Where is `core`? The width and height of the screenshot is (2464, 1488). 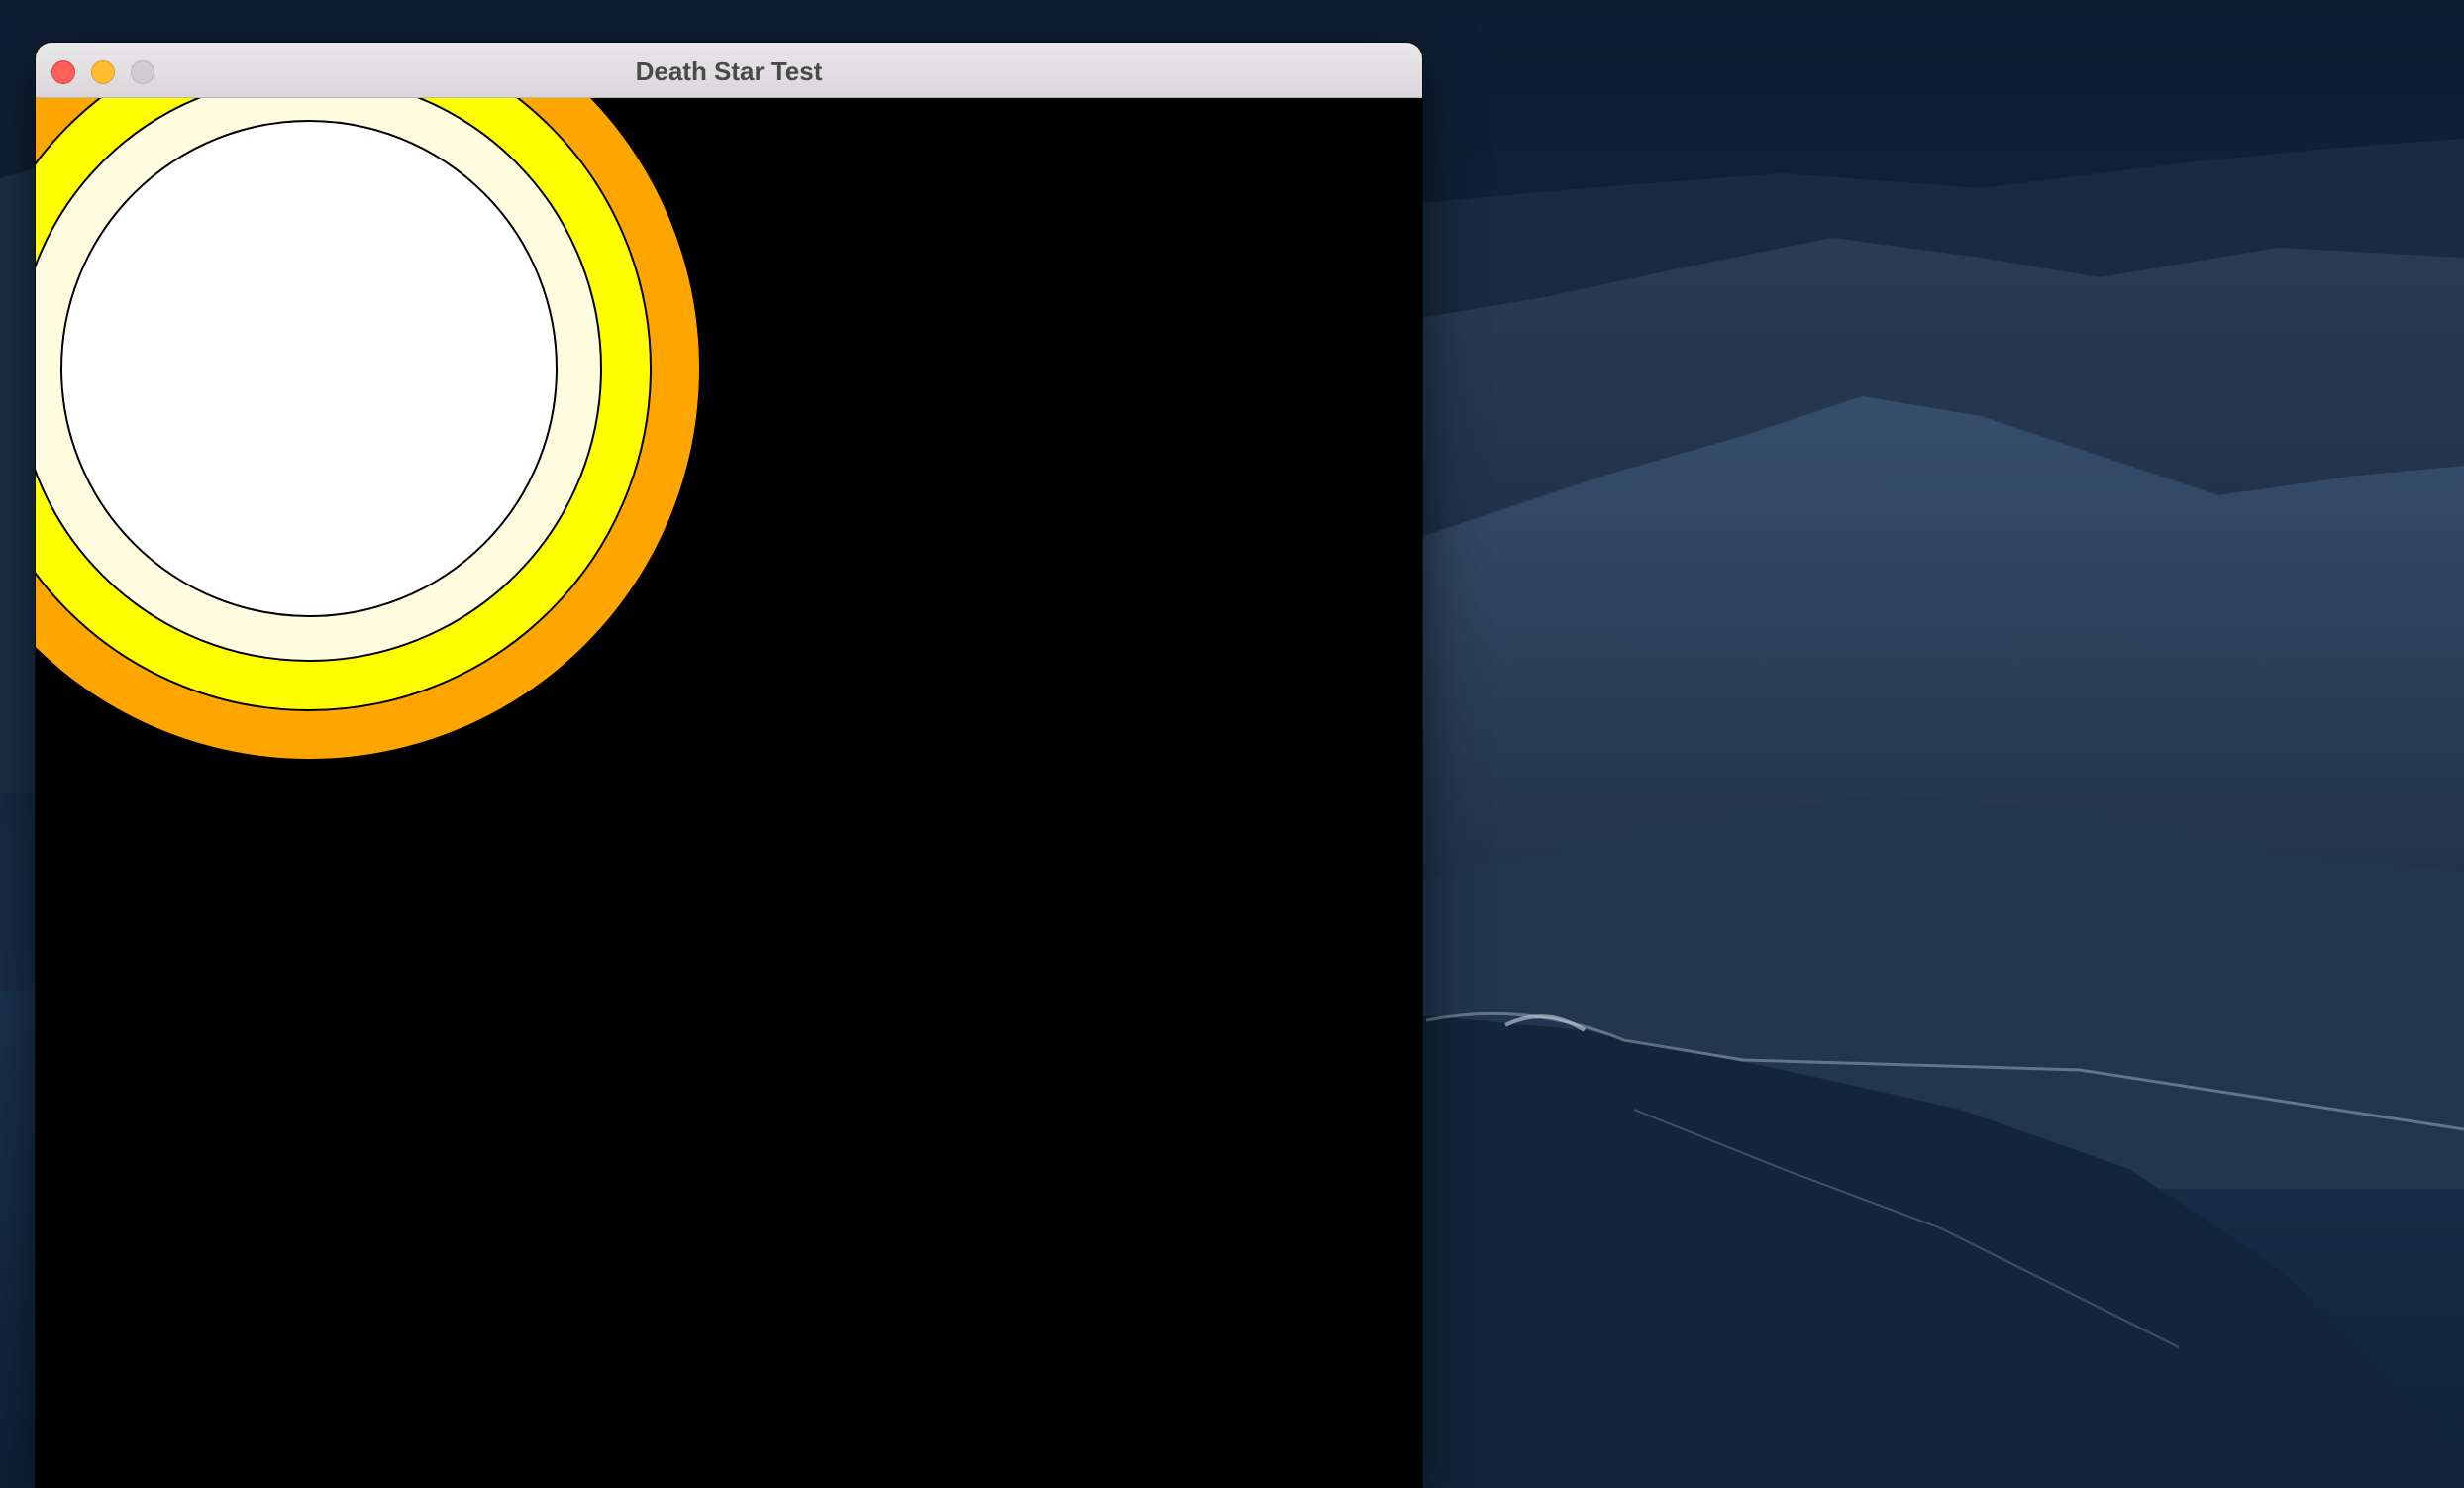
core is located at coordinates (309, 369).